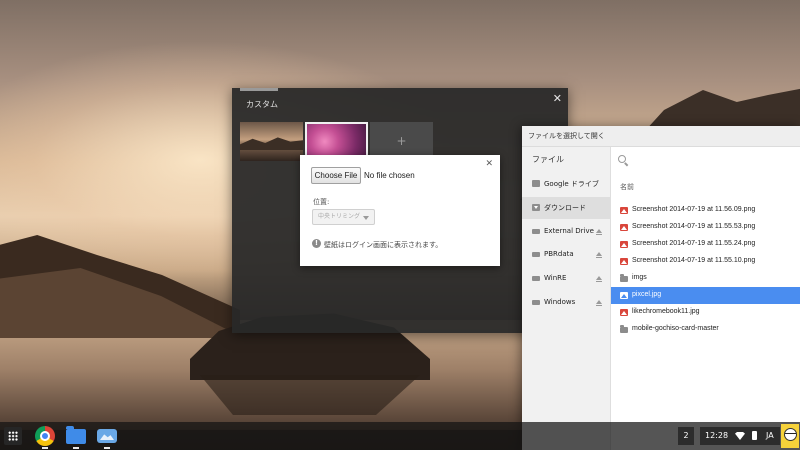  I want to click on status-tray: 12:28 JA, so click(740, 436).